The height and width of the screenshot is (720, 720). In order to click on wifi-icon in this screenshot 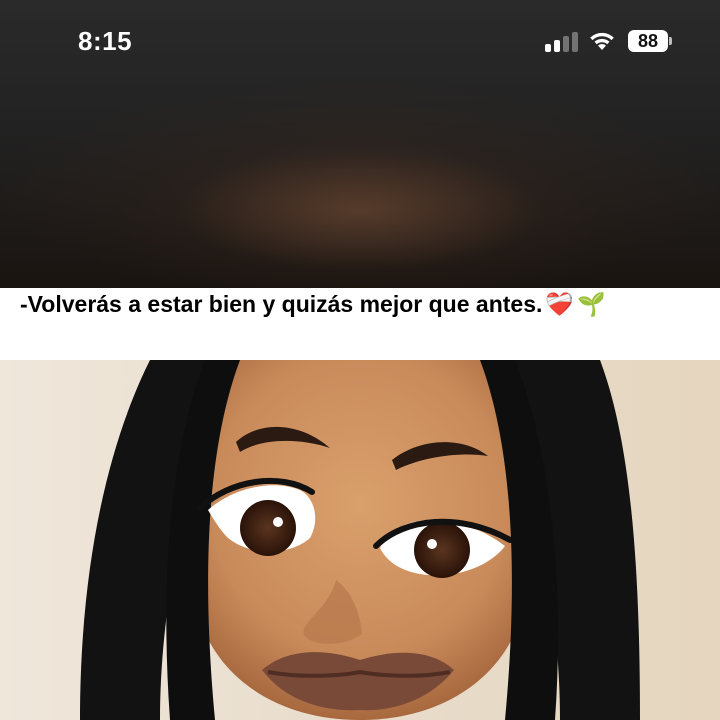, I will do `click(602, 41)`.